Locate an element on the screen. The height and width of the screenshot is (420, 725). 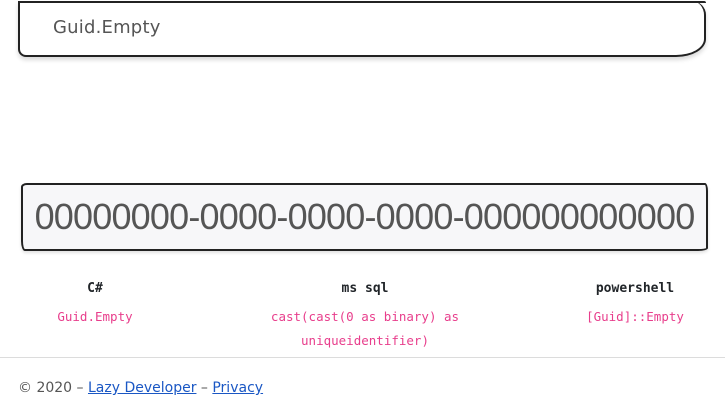
header-box: Guid.Empty is located at coordinates (362, 29).